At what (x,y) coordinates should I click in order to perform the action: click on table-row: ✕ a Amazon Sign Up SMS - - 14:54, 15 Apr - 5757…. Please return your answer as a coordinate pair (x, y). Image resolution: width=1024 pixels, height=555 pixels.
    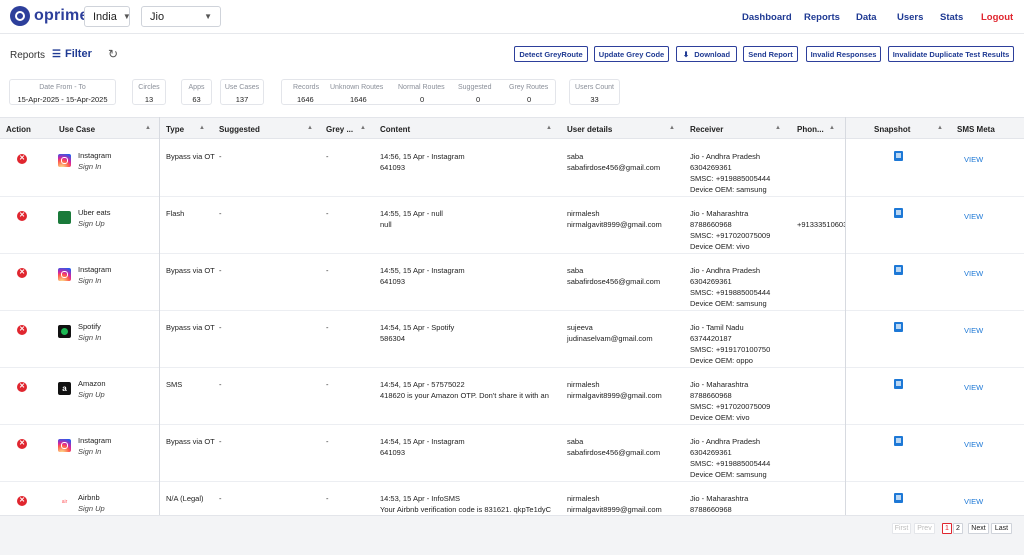
    Looking at the image, I should click on (512, 396).